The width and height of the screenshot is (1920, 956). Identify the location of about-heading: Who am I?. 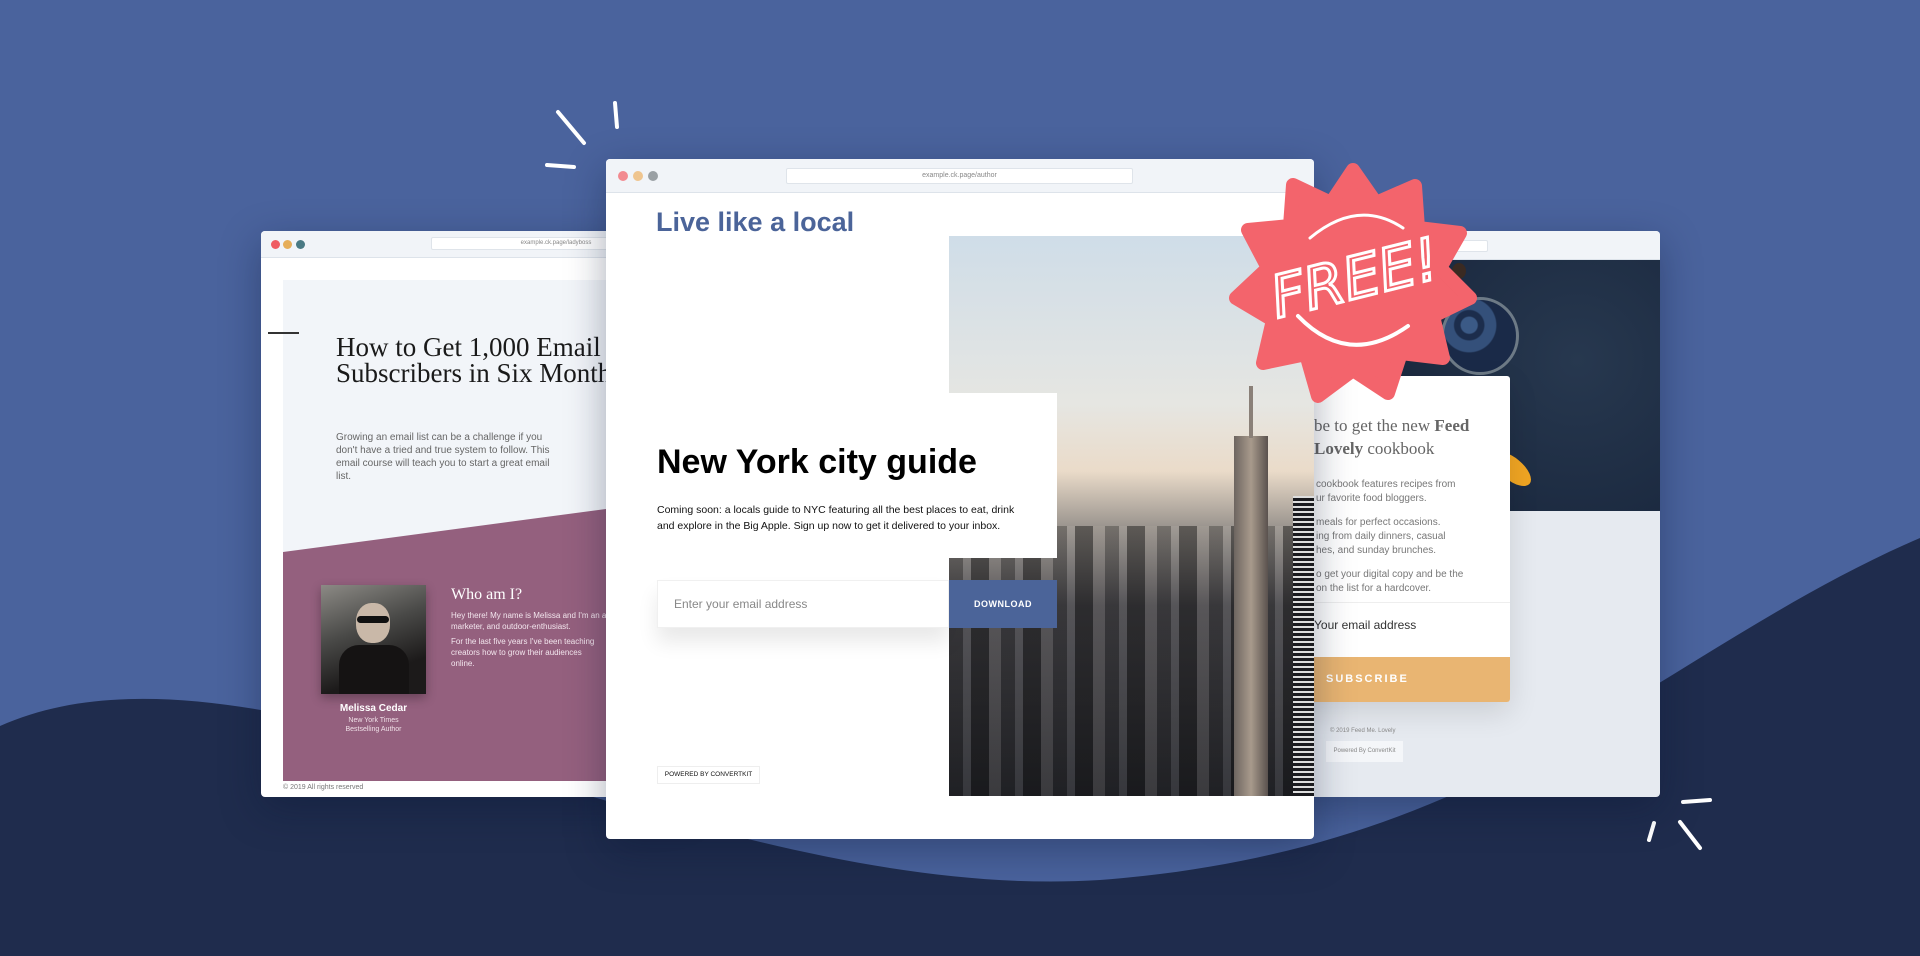
(487, 594).